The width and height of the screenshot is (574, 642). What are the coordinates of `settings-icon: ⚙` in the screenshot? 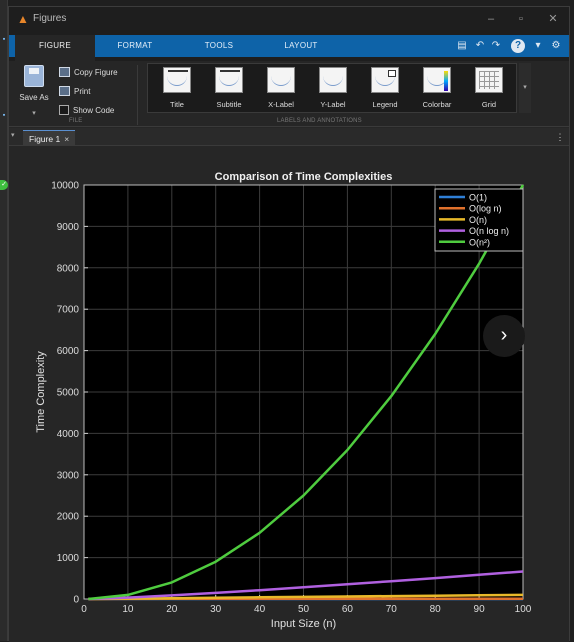 It's located at (556, 46).